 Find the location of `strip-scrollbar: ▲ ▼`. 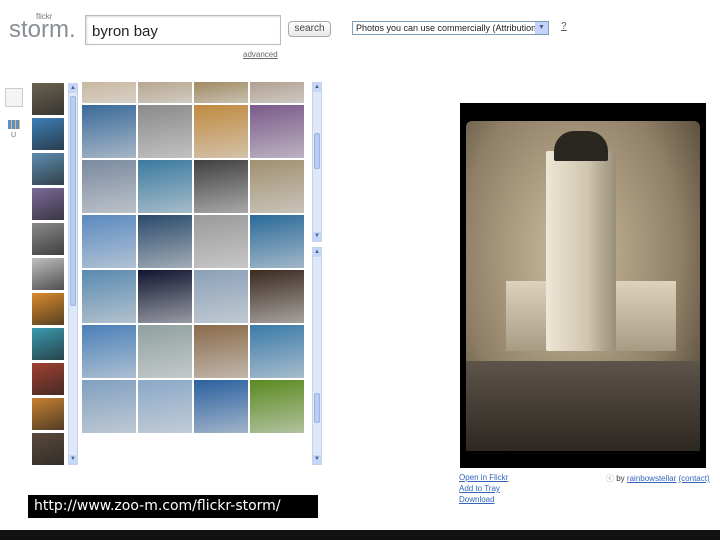

strip-scrollbar: ▲ ▼ is located at coordinates (73, 274).